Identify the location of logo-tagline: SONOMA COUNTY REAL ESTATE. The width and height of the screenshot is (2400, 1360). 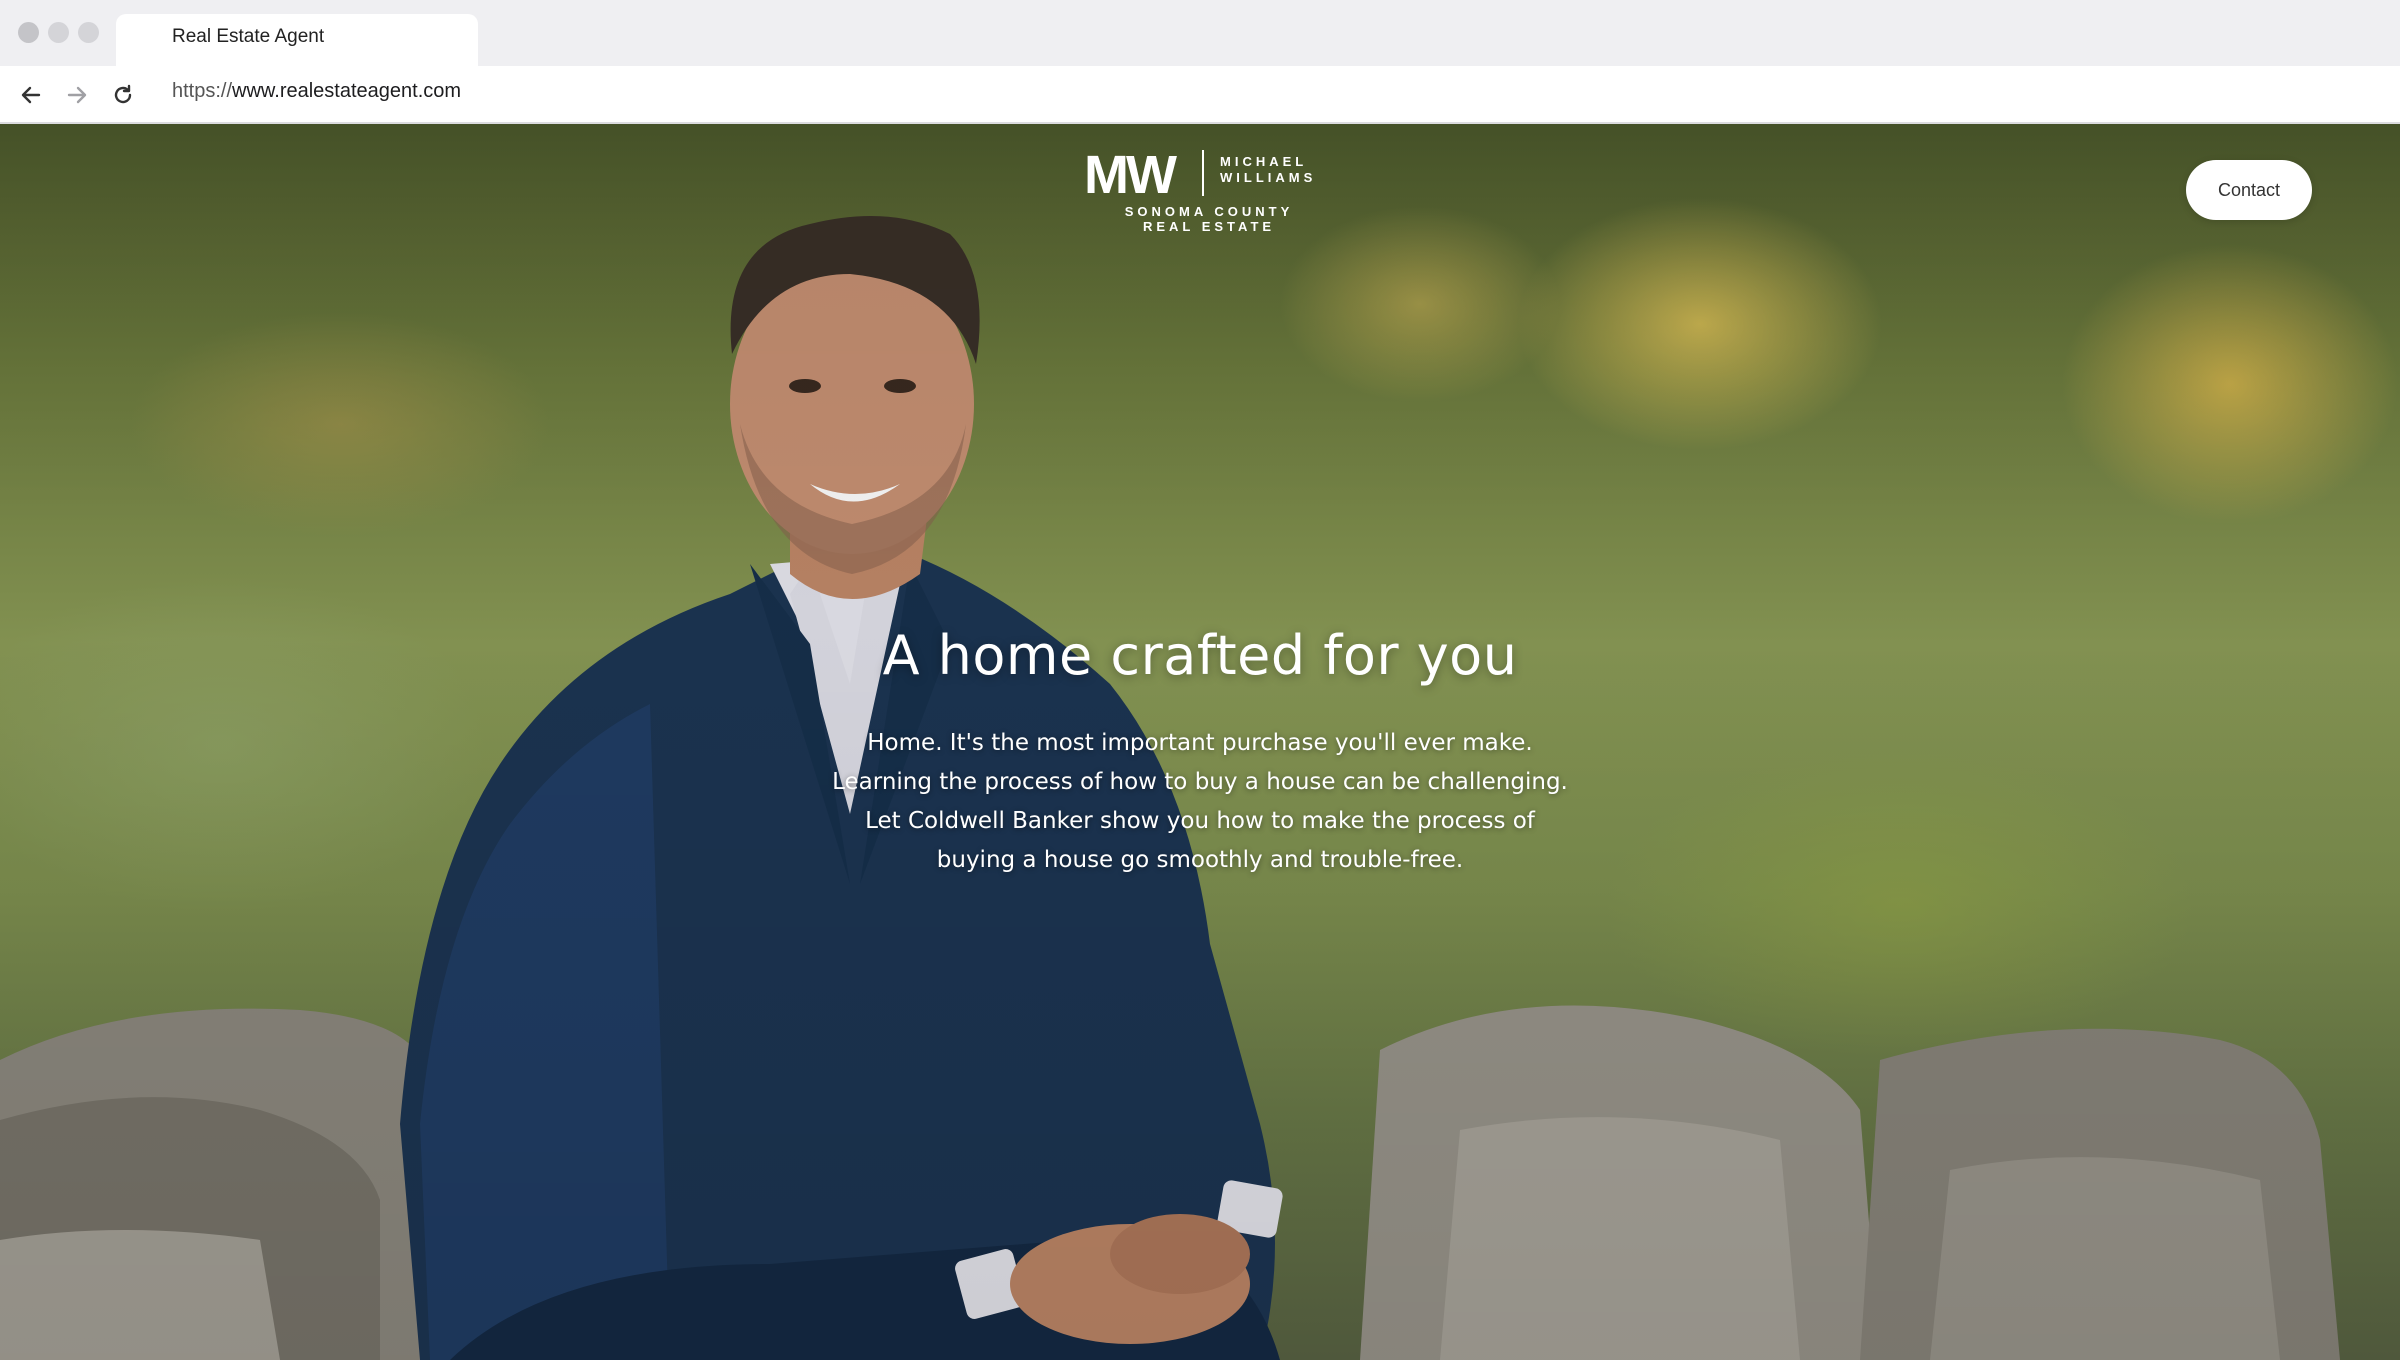
(1209, 219).